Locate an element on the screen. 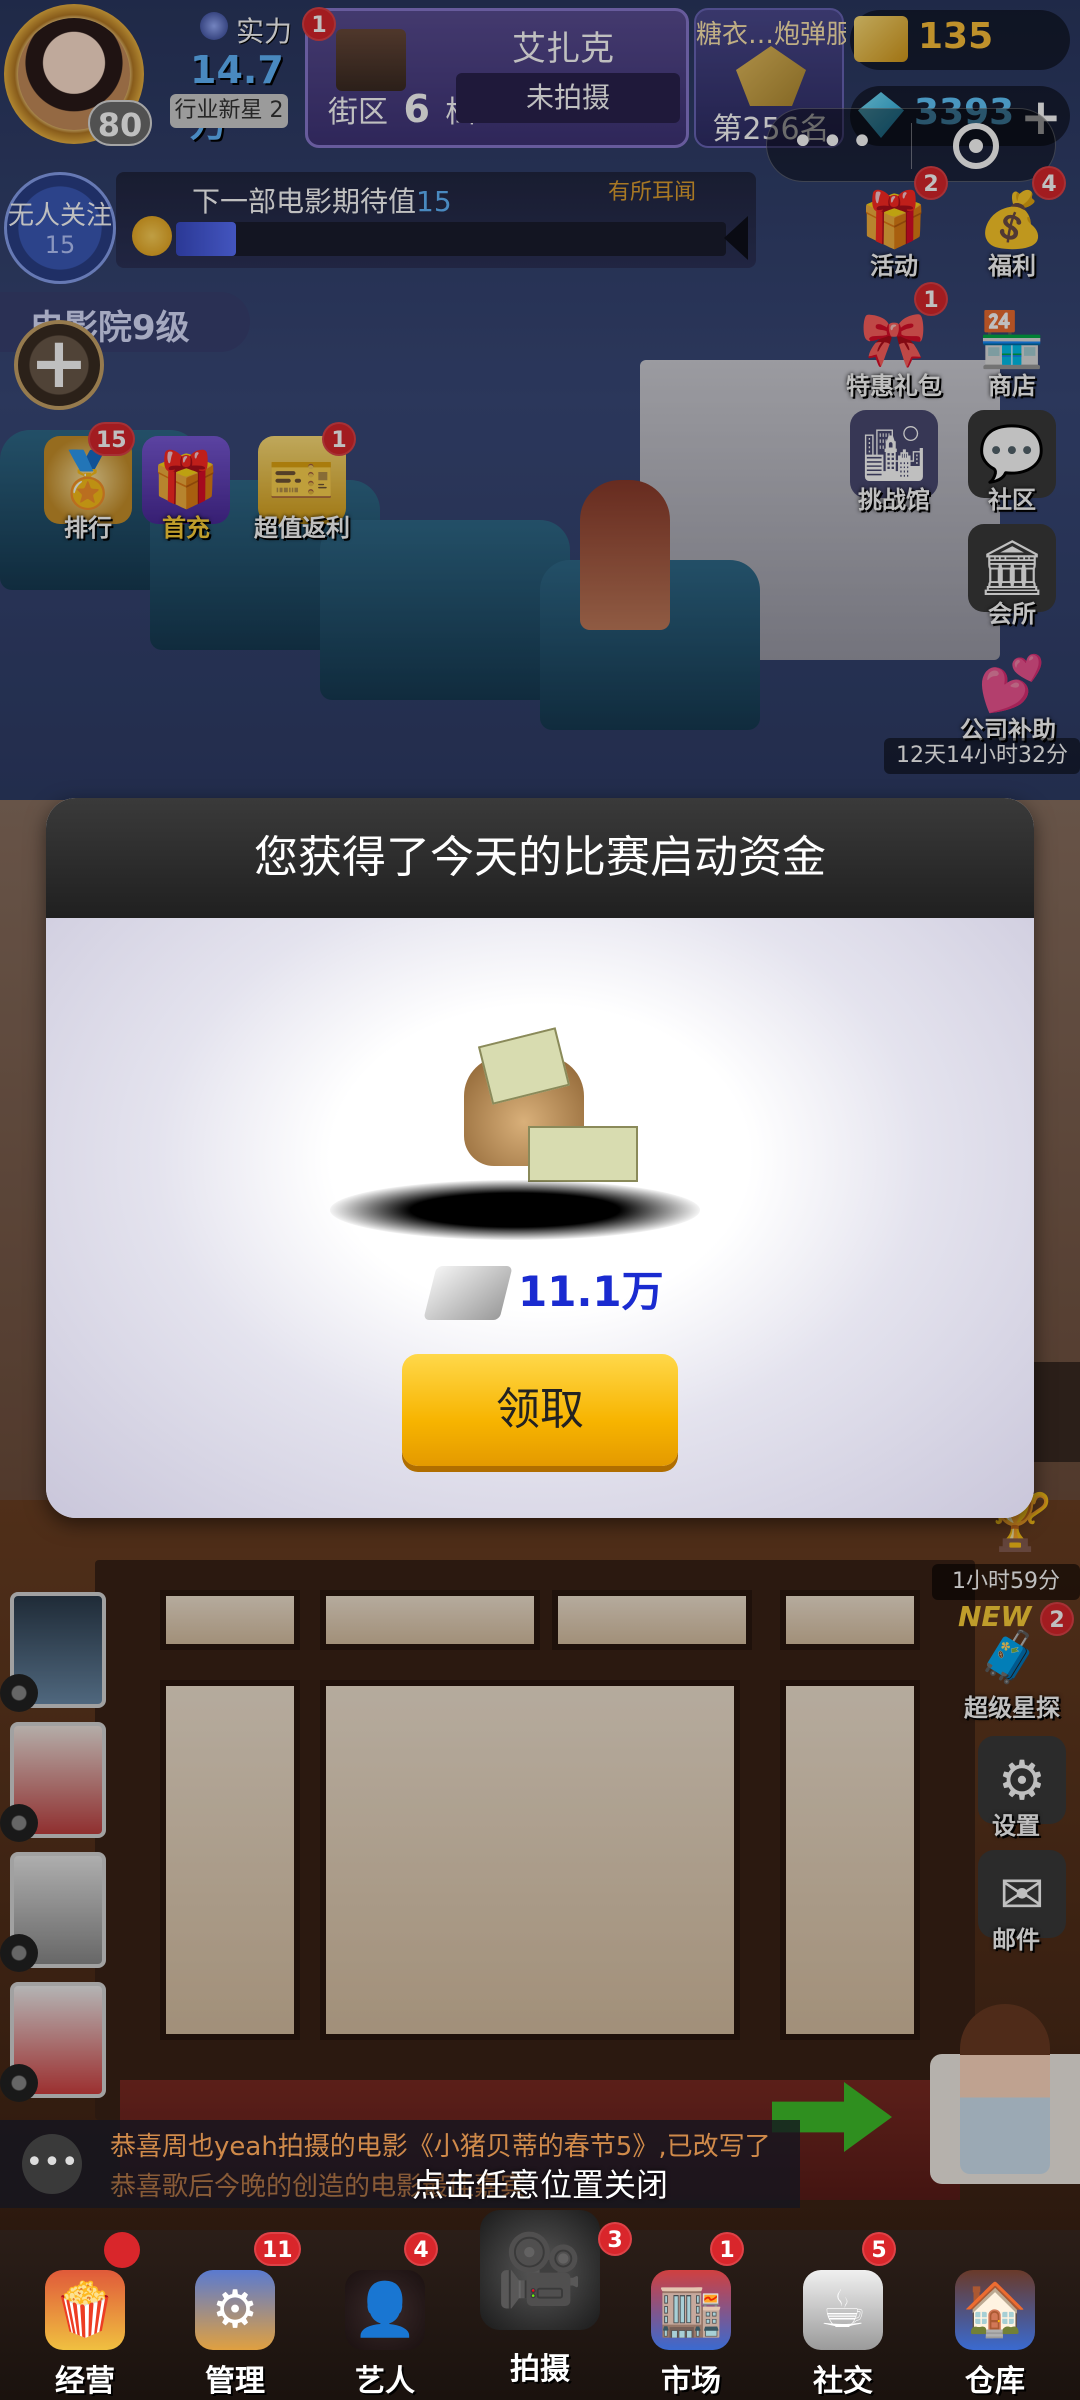 Image resolution: width=1080 pixels, height=2400 pixels. film-camera-icon: 🎥 is located at coordinates (540, 2270).